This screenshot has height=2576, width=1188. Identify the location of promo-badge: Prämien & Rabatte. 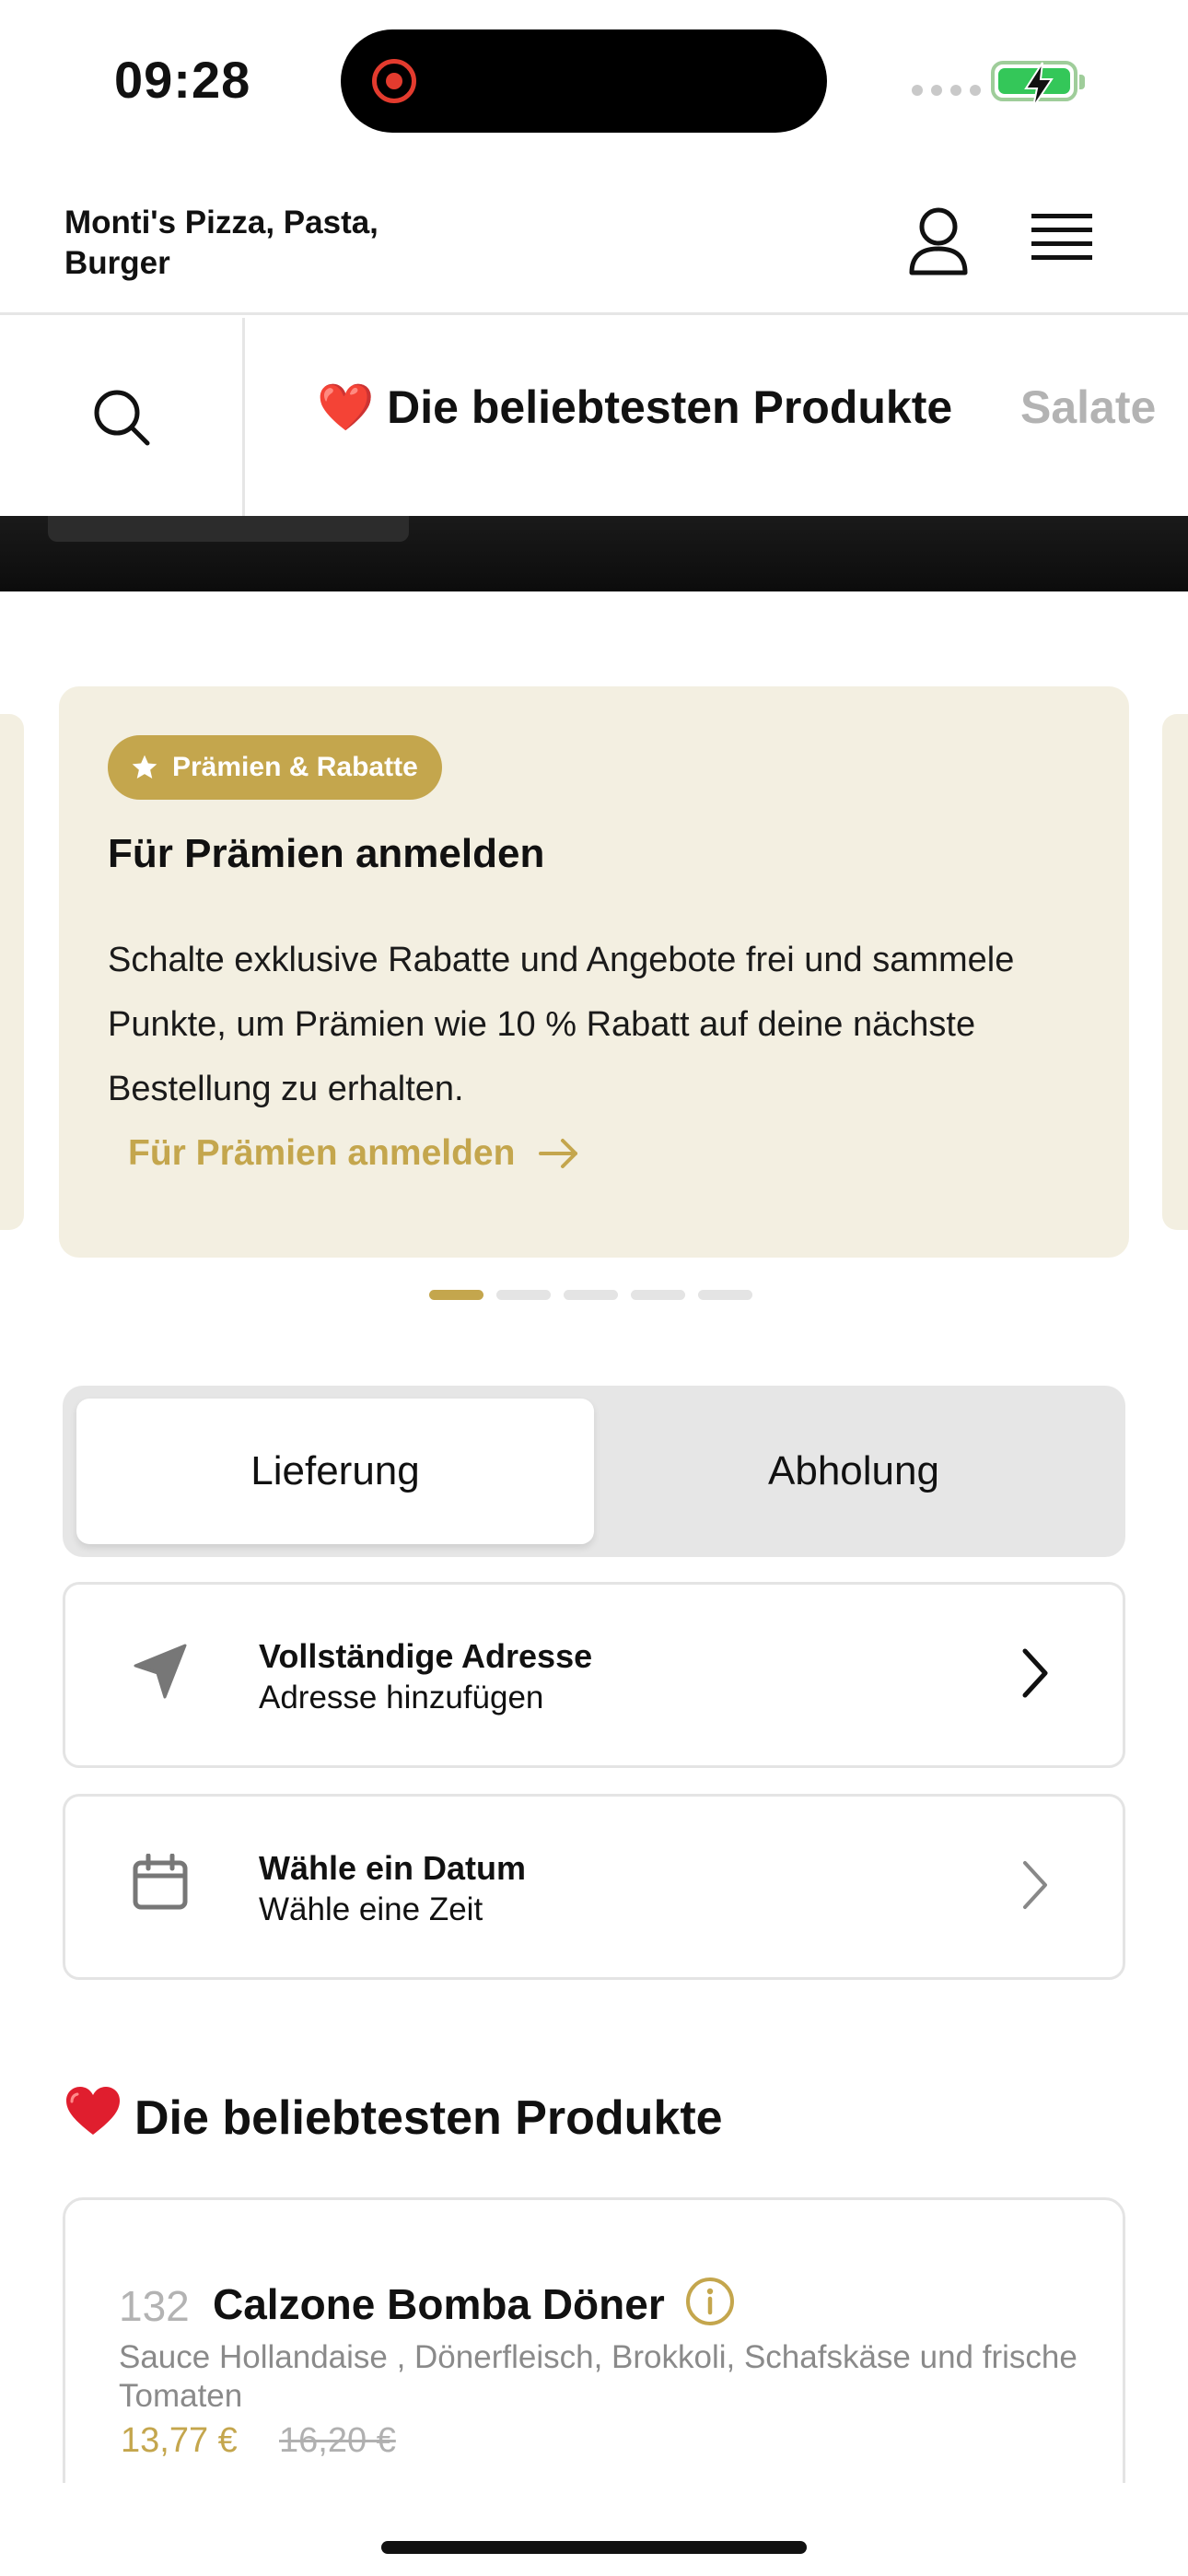
(275, 767).